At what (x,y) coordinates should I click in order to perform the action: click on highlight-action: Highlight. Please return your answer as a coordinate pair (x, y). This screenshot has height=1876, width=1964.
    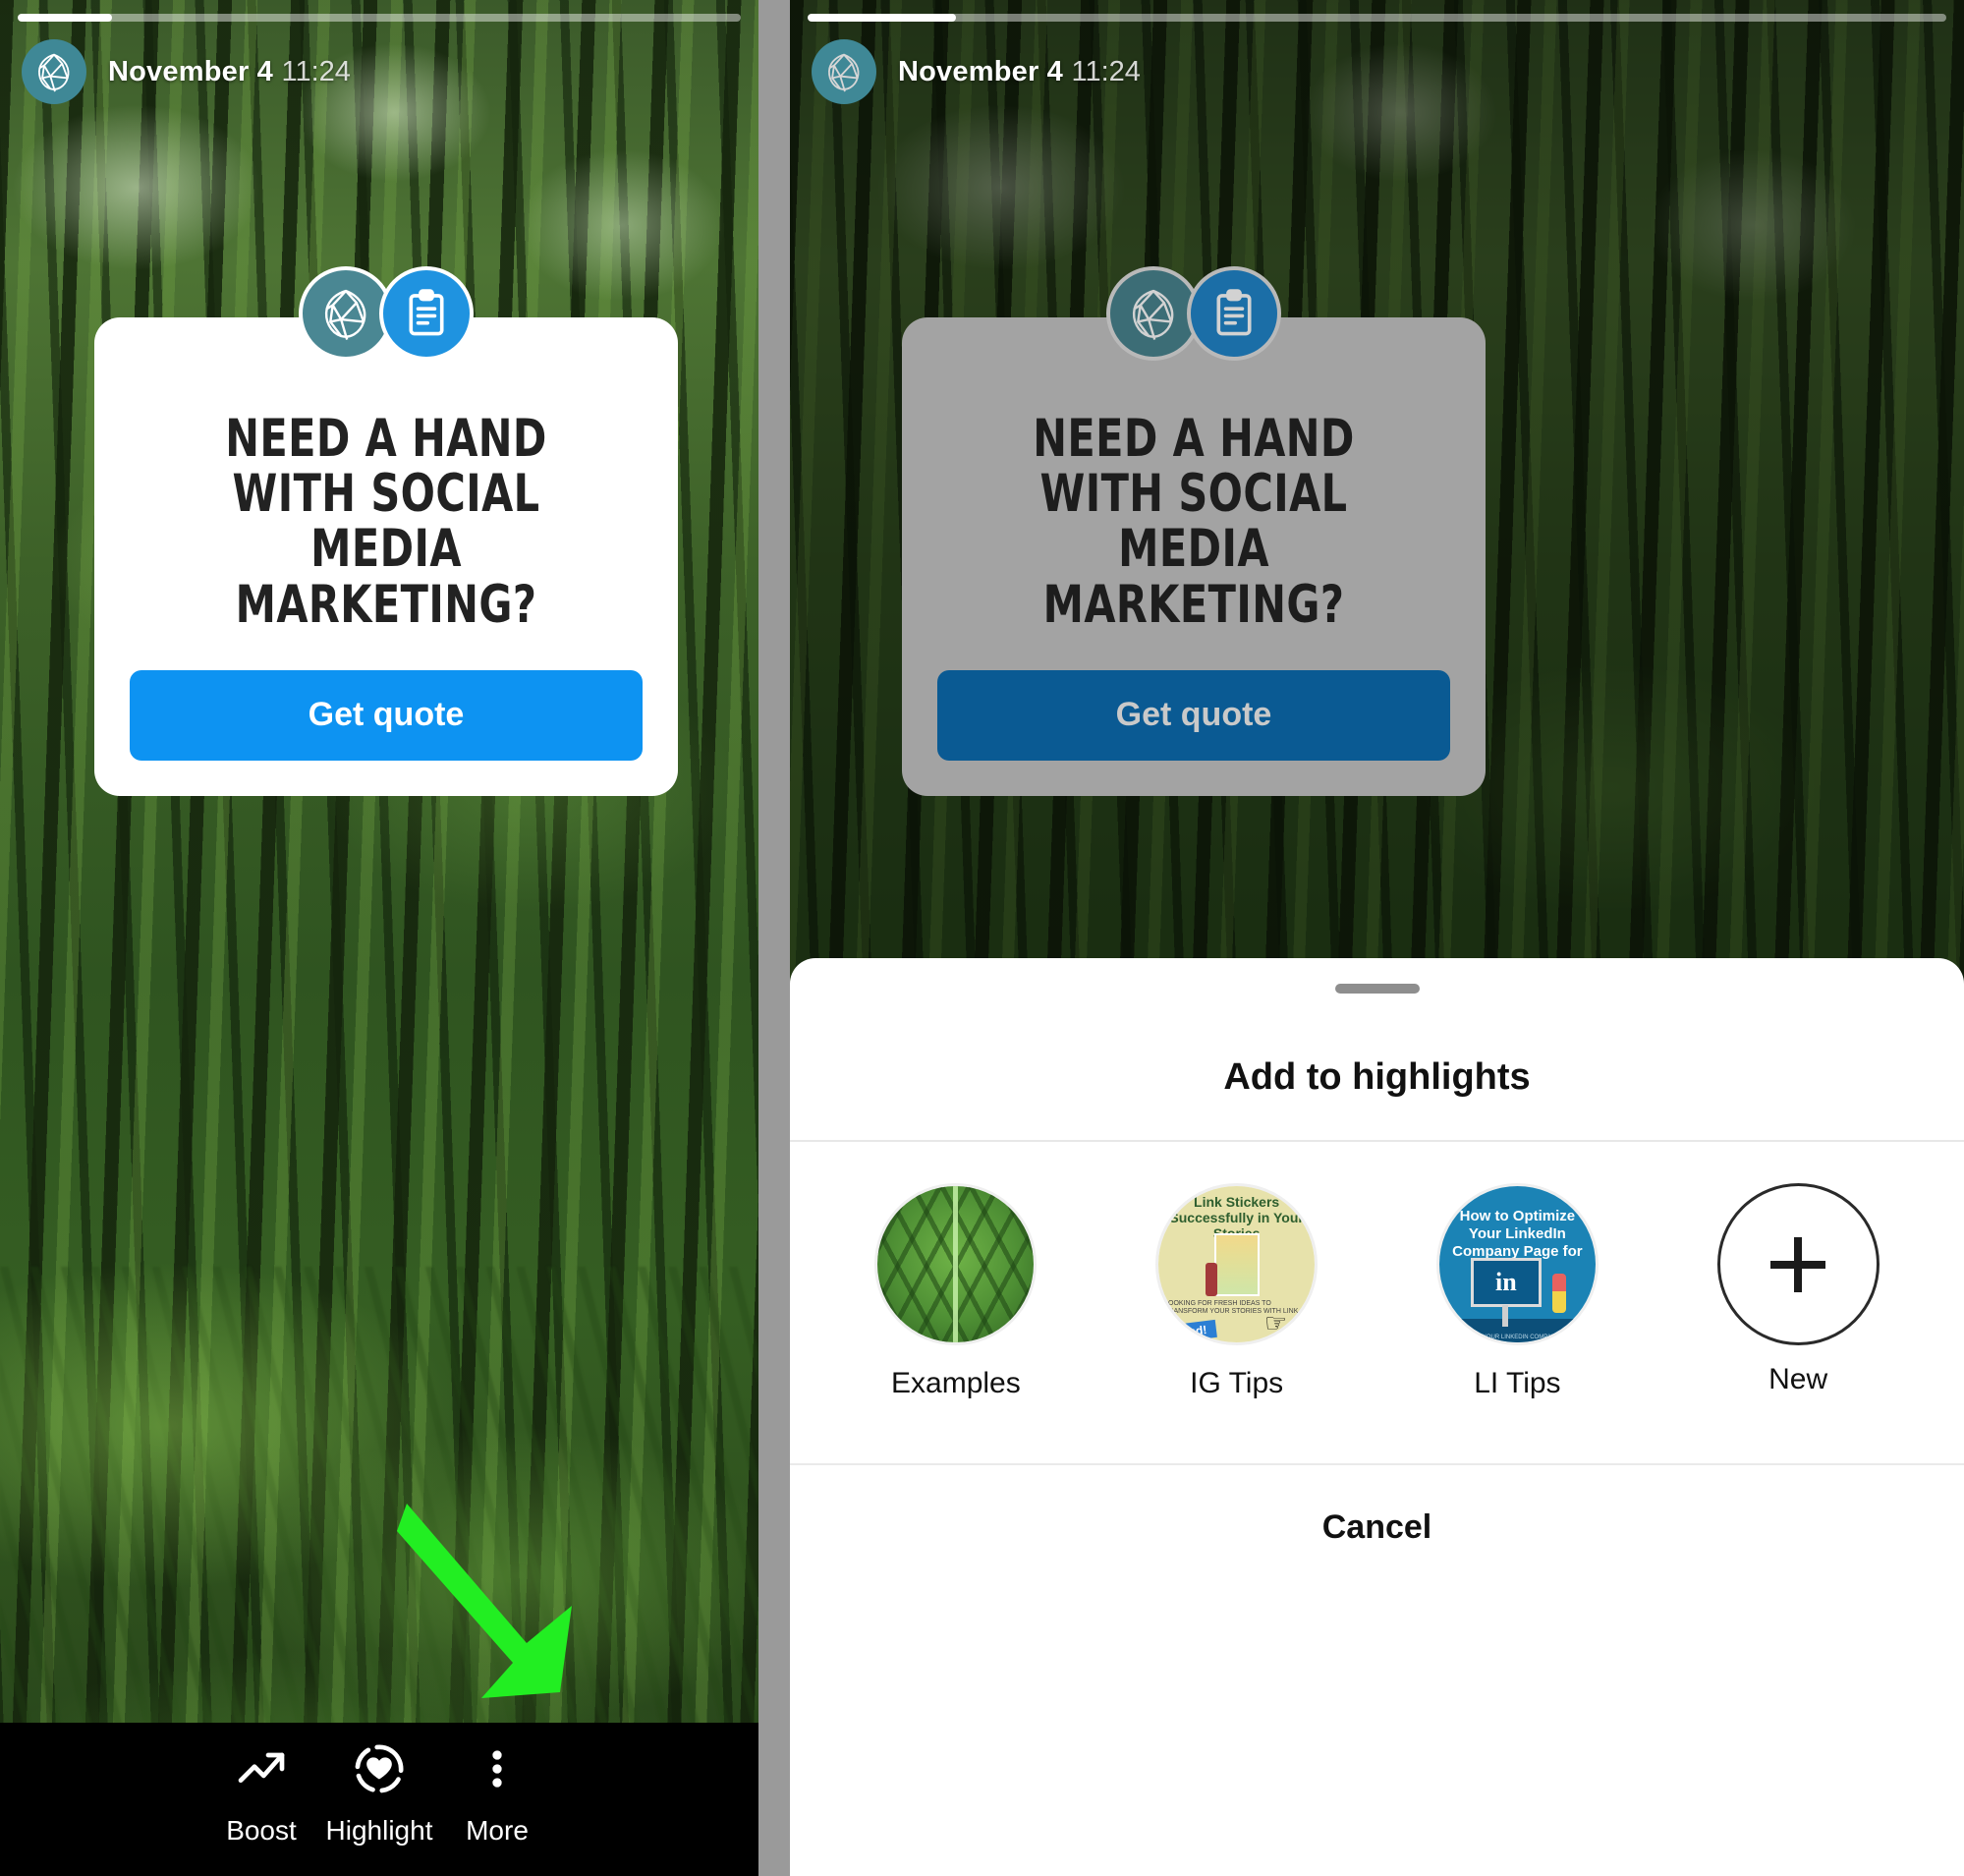
    Looking at the image, I should click on (379, 1792).